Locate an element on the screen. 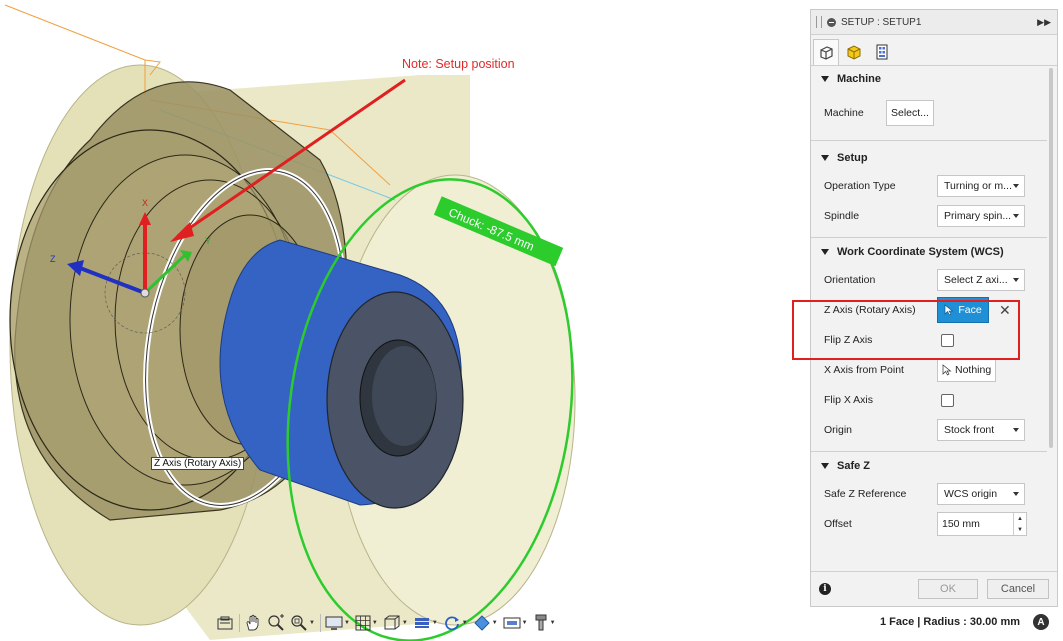 The image size is (1063, 641). scrollbar-thumb is located at coordinates (1051, 258).